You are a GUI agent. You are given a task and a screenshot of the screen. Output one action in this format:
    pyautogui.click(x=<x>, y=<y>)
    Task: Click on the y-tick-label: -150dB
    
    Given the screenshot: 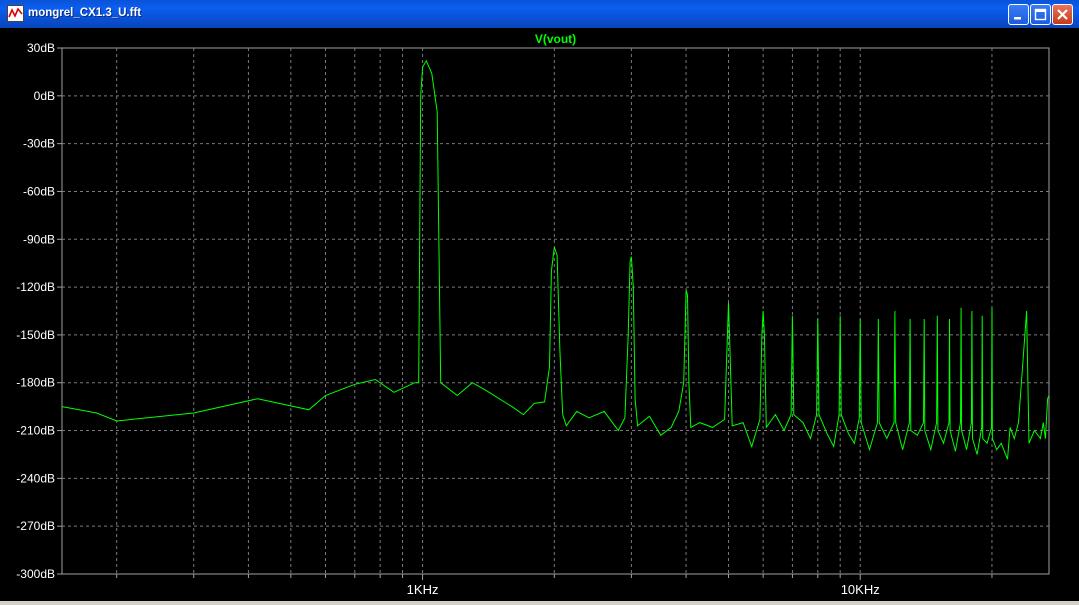 What is the action you would take?
    pyautogui.click(x=35, y=335)
    